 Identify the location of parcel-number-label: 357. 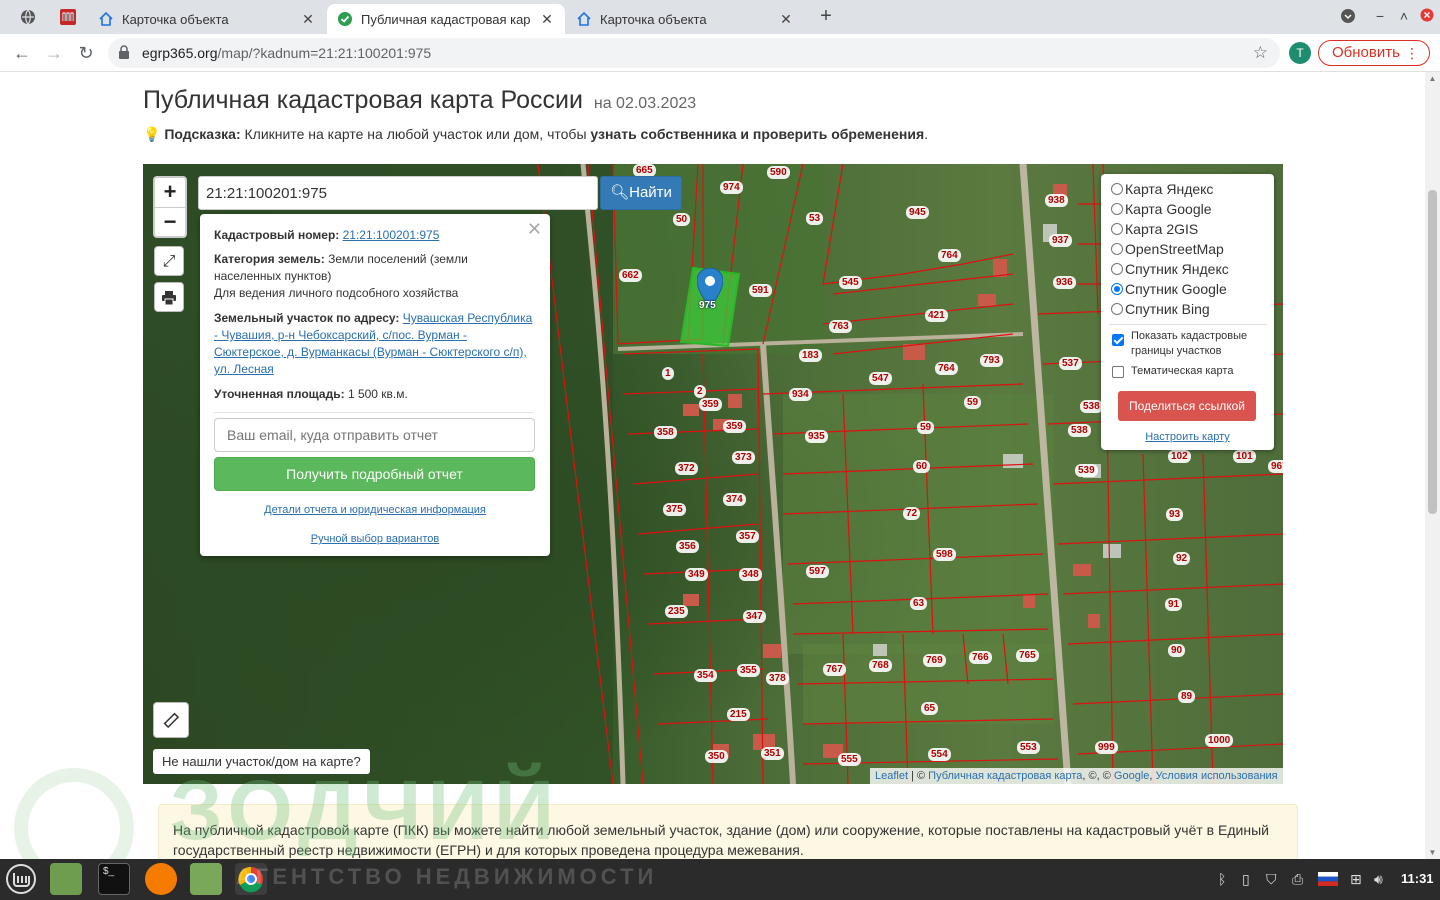
(747, 536).